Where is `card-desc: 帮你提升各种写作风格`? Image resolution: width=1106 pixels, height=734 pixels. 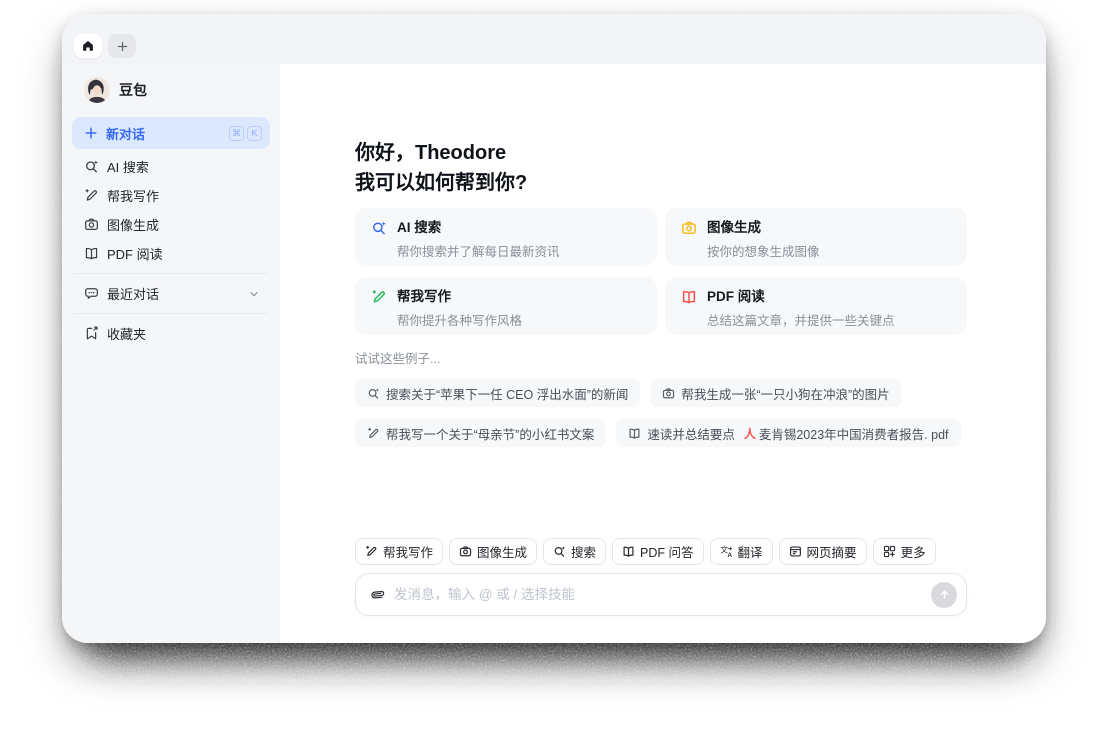
card-desc: 帮你提升各种写作风格 is located at coordinates (460, 321).